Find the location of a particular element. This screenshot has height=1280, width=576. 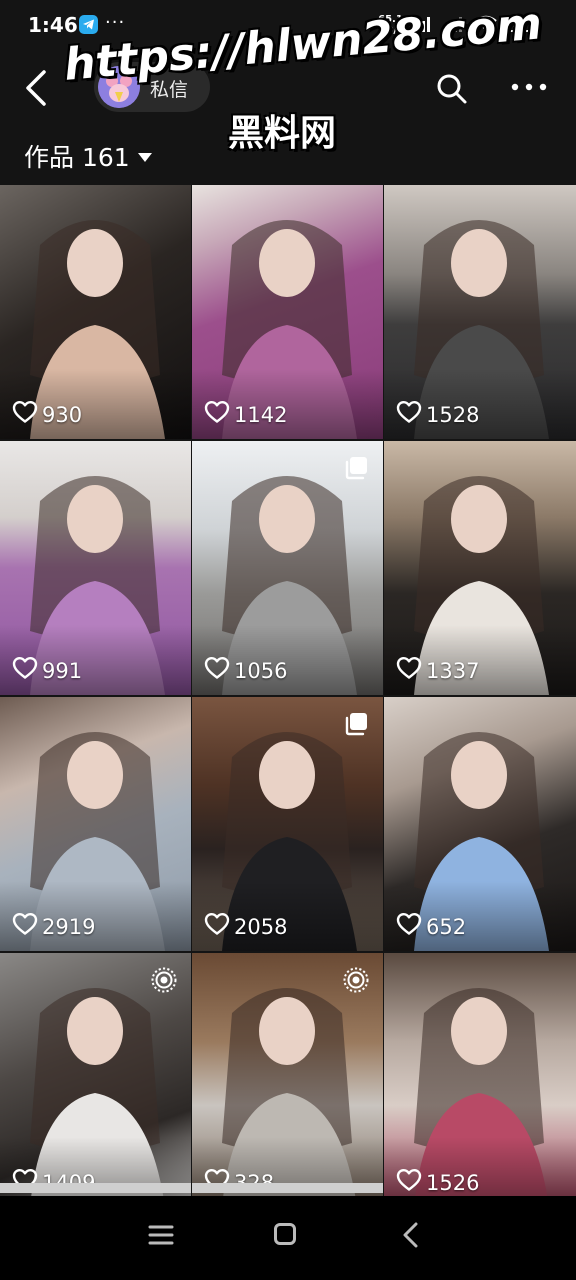

video-tile: 1142 is located at coordinates (287, 312).